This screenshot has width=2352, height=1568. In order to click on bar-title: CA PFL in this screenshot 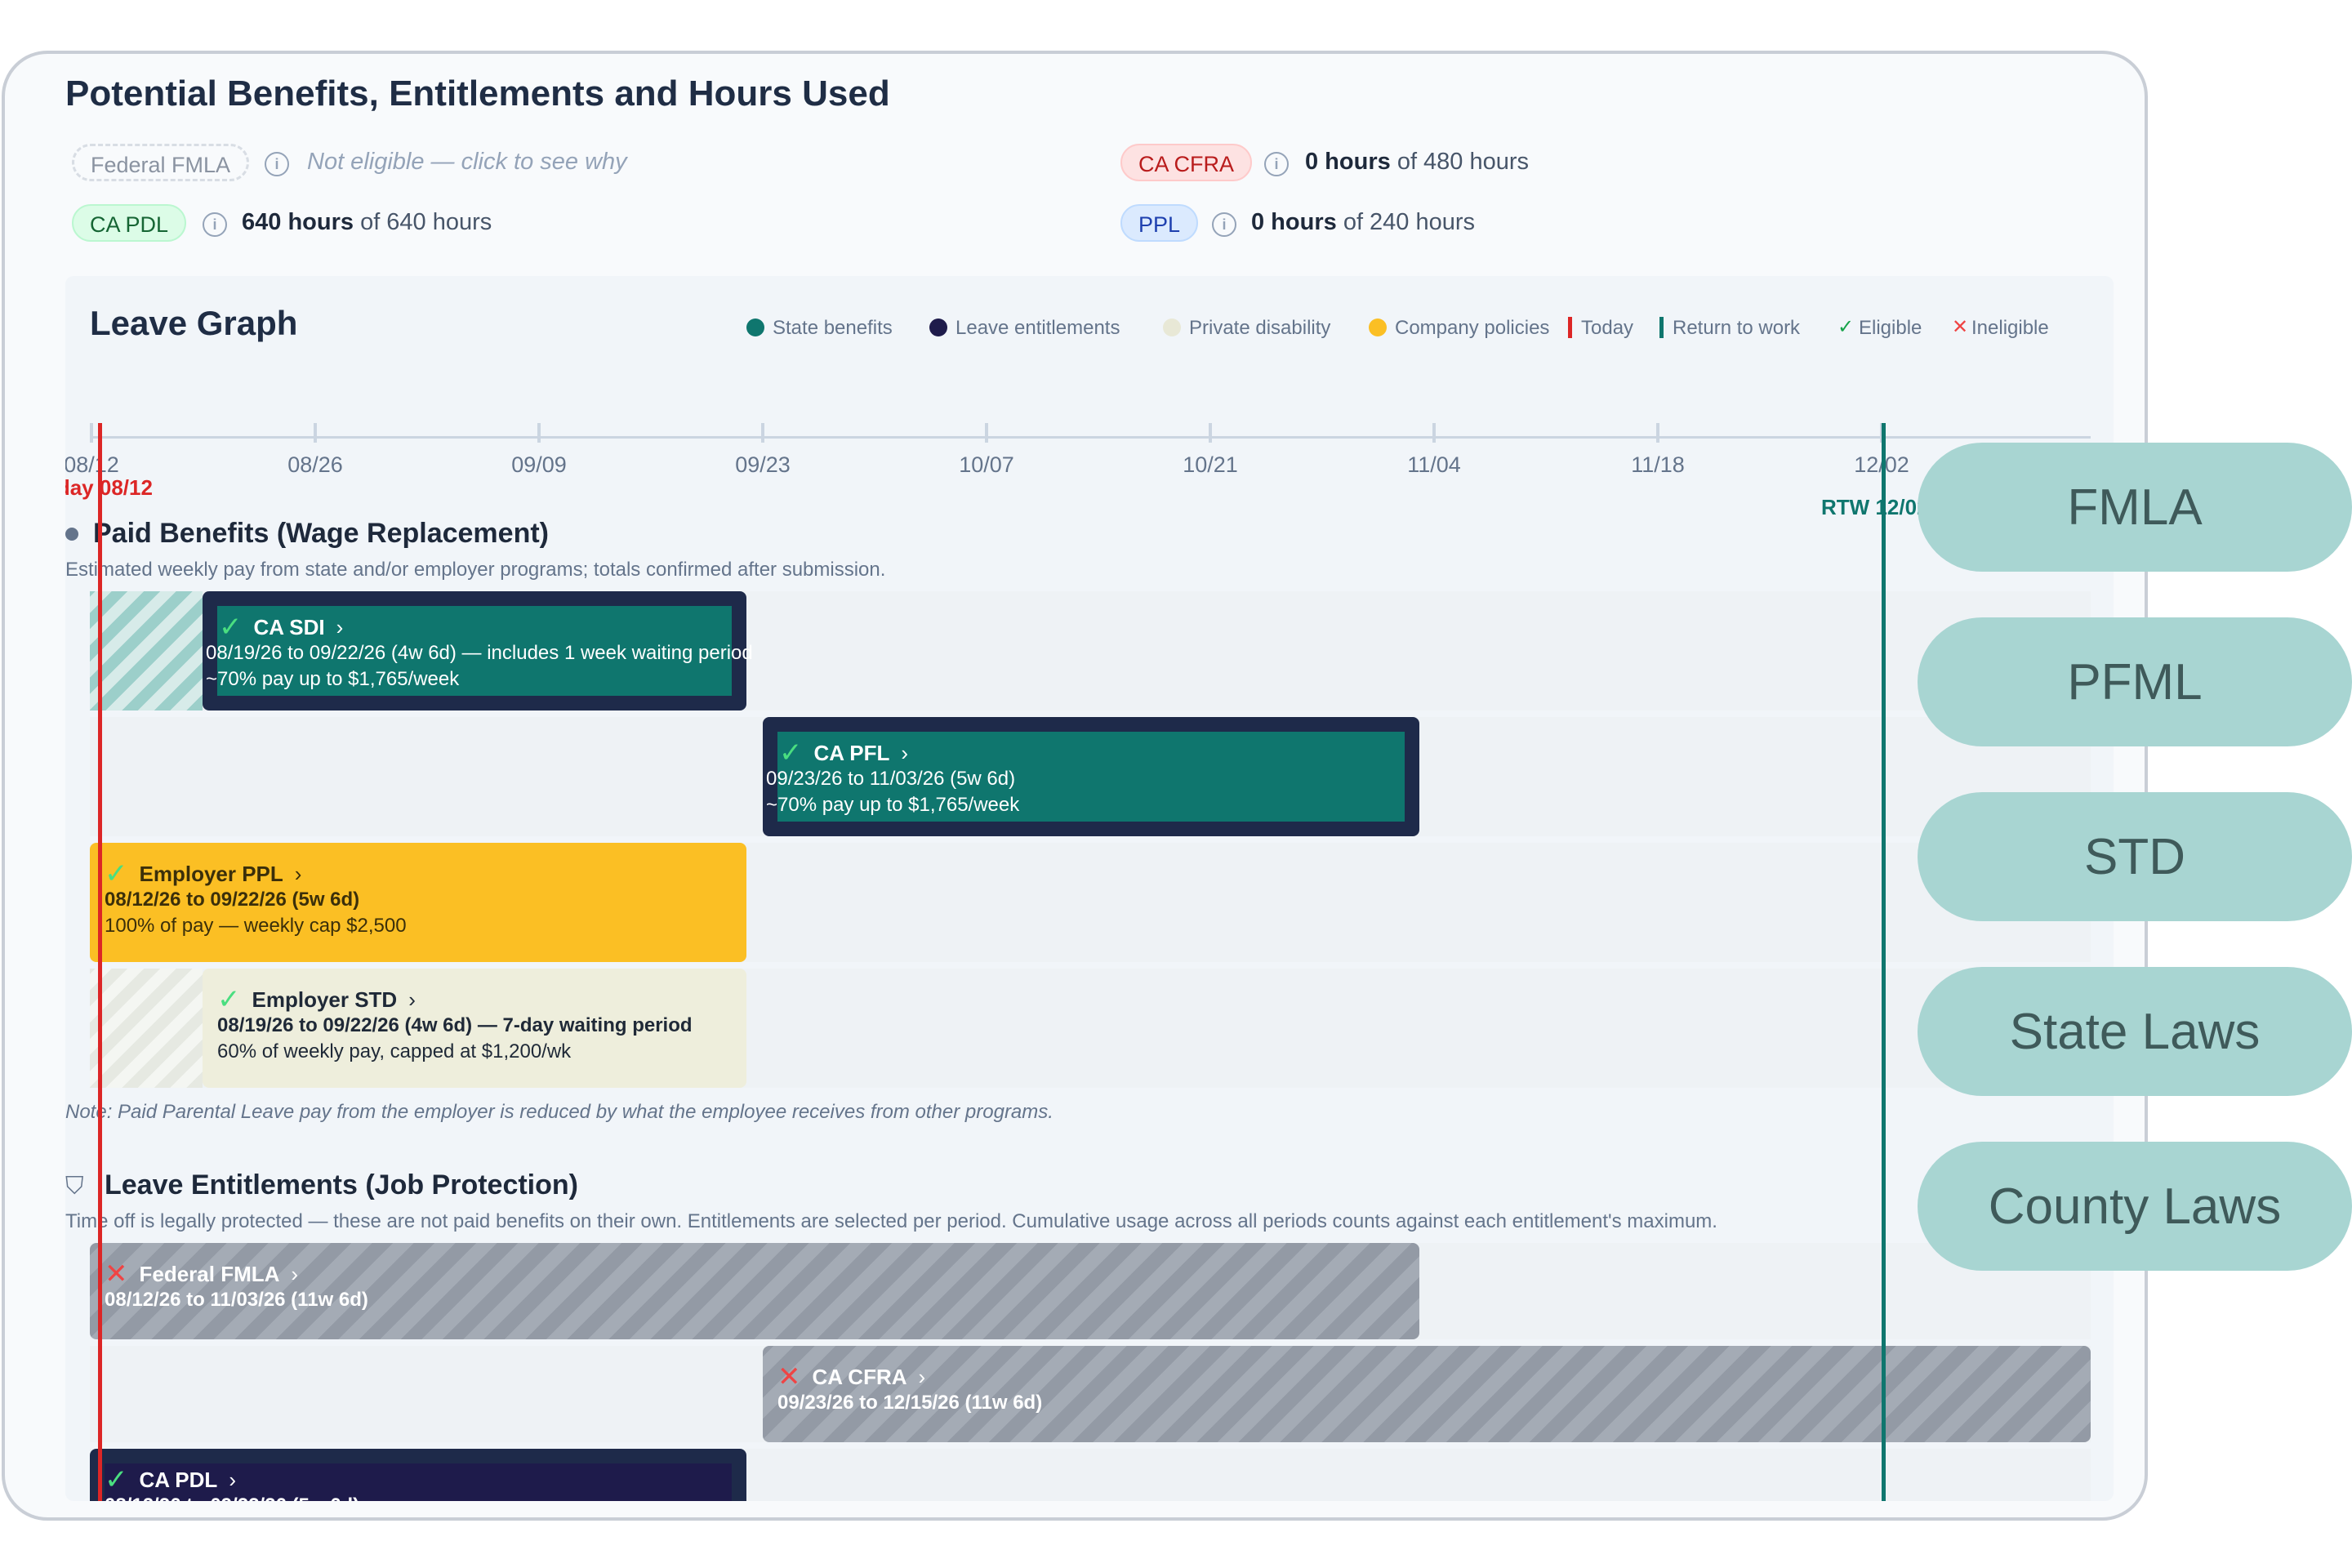, I will do `click(851, 753)`.